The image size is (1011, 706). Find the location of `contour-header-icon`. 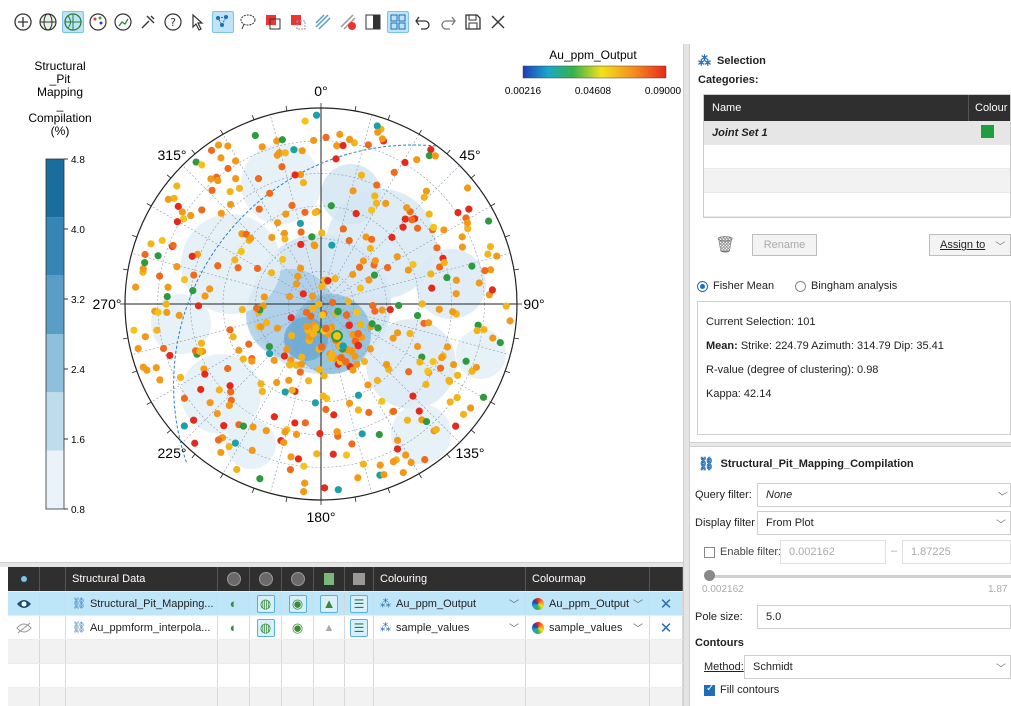

contour-header-icon is located at coordinates (298, 579).